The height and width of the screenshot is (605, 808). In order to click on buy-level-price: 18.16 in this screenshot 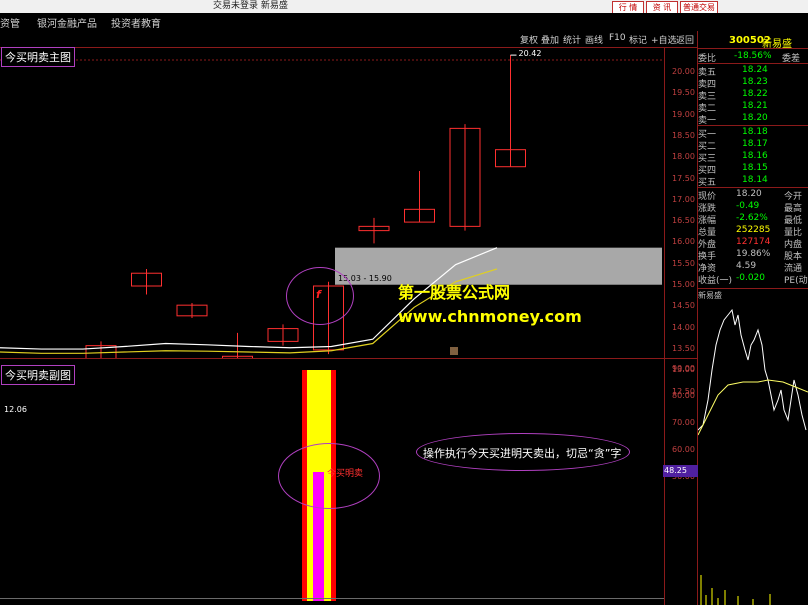, I will do `click(755, 156)`.